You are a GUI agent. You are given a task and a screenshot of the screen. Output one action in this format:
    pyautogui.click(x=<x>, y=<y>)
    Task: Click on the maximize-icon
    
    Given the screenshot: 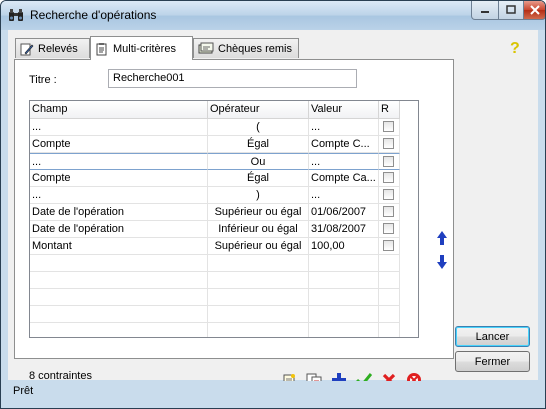 What is the action you would take?
    pyautogui.click(x=511, y=9)
    